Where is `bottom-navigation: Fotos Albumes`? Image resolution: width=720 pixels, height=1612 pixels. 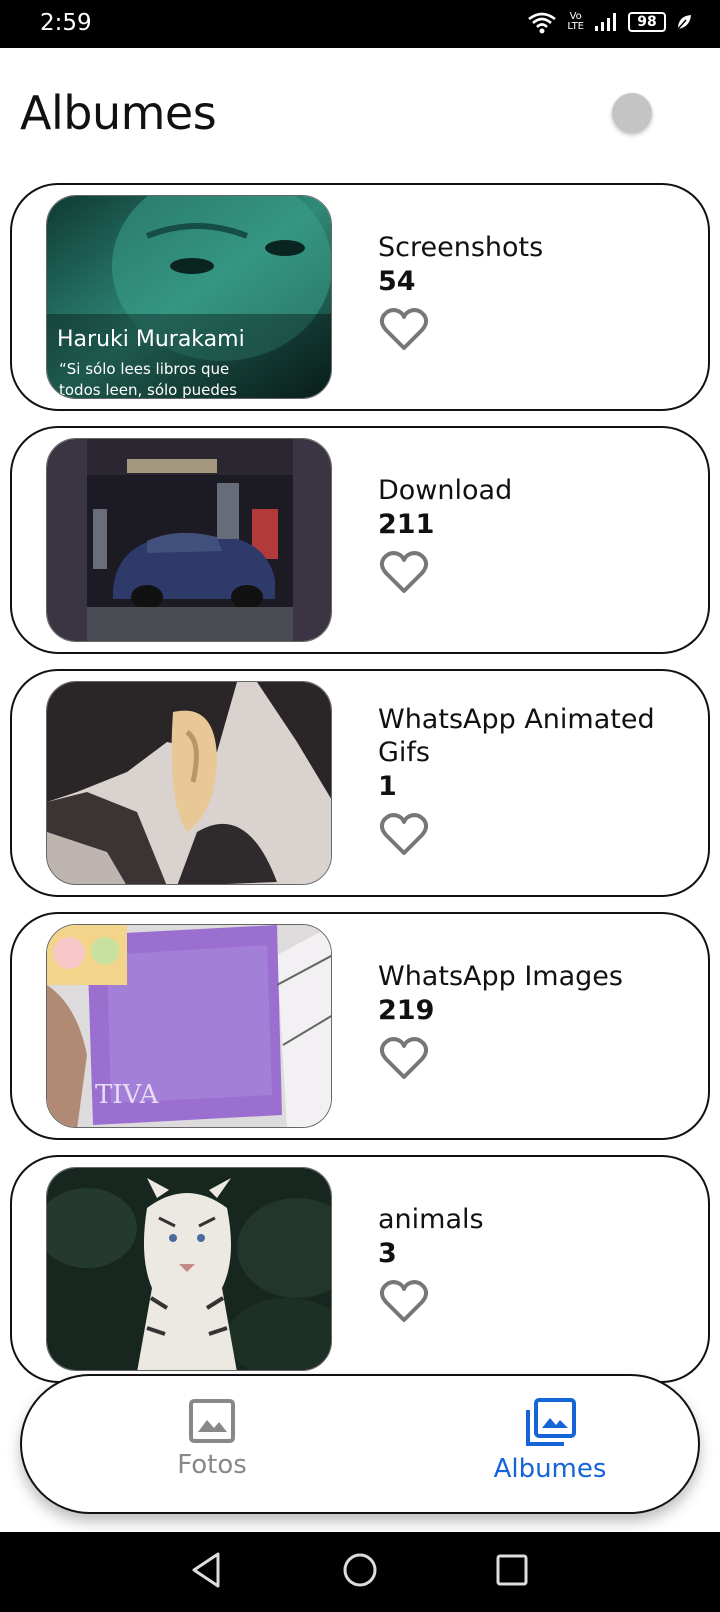
bottom-navigation: Fotos Albumes is located at coordinates (360, 1444).